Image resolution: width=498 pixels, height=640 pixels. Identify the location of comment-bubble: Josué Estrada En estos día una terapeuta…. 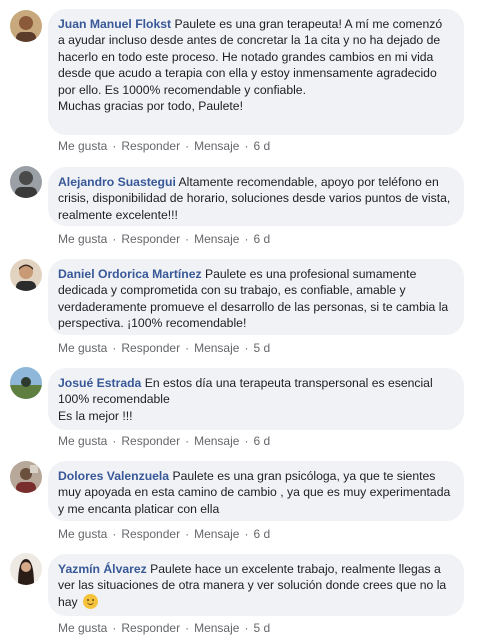
(256, 399).